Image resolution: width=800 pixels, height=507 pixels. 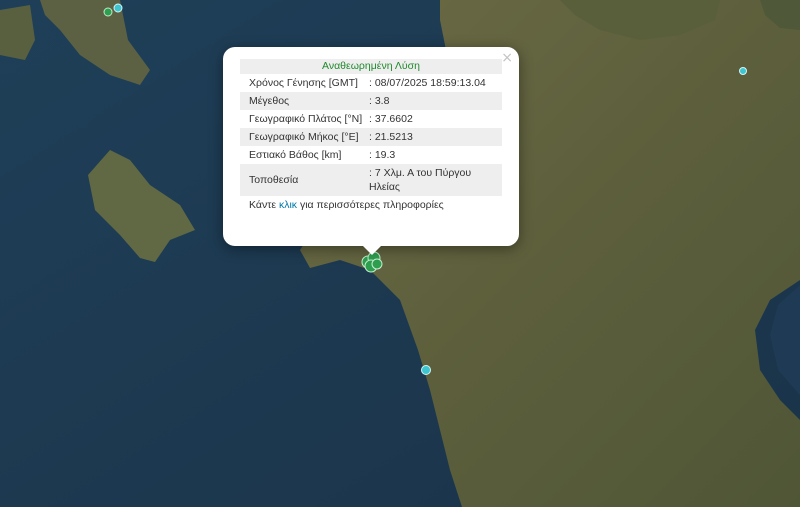 What do you see at coordinates (264, 205) in the screenshot?
I see `more-info-prefix: Κάντε` at bounding box center [264, 205].